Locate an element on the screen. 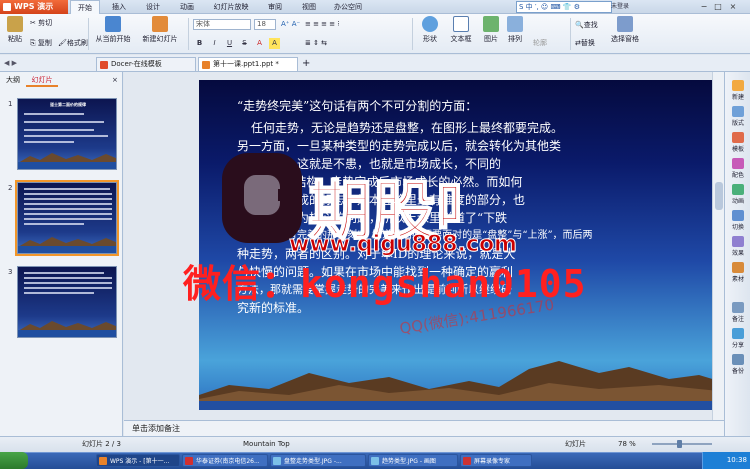 The height and width of the screenshot is (469, 750). zoom-slider-handle is located at coordinates (679, 444).